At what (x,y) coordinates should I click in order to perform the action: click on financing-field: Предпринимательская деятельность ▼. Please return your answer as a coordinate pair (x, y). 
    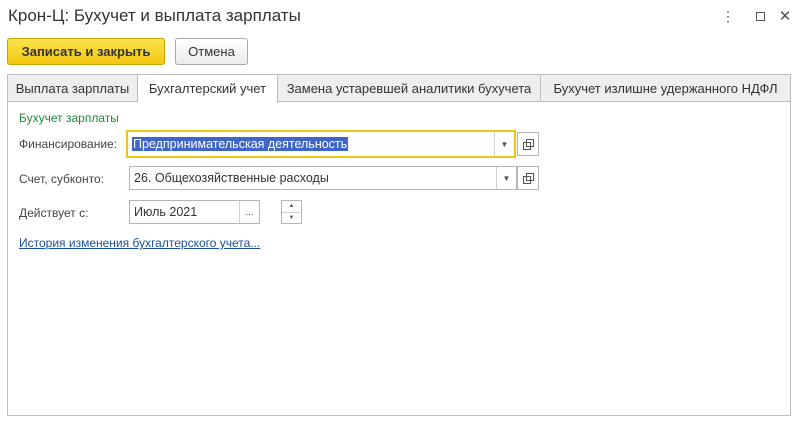
    Looking at the image, I should click on (321, 144).